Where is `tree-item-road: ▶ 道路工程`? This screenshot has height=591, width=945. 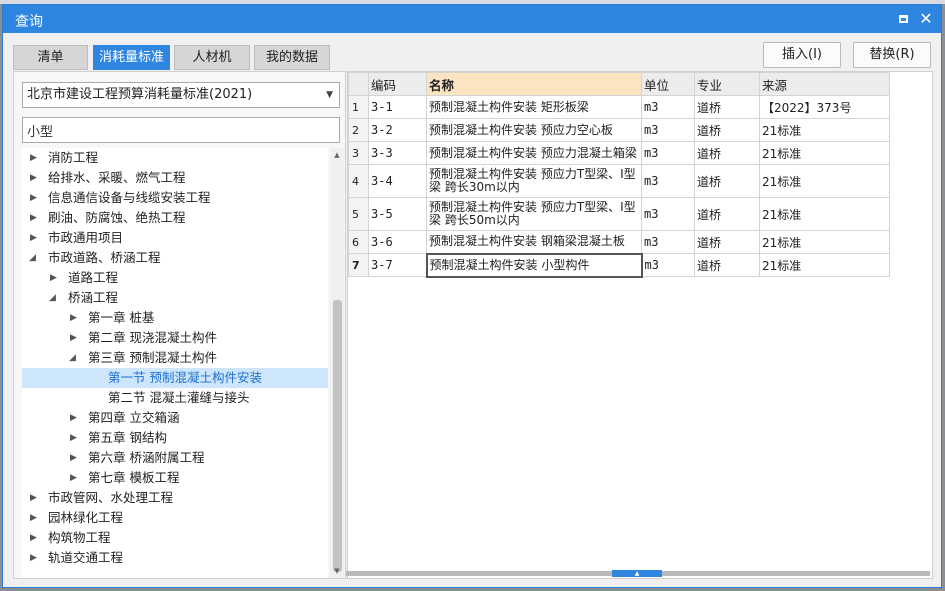 tree-item-road: ▶ 道路工程 is located at coordinates (175, 278).